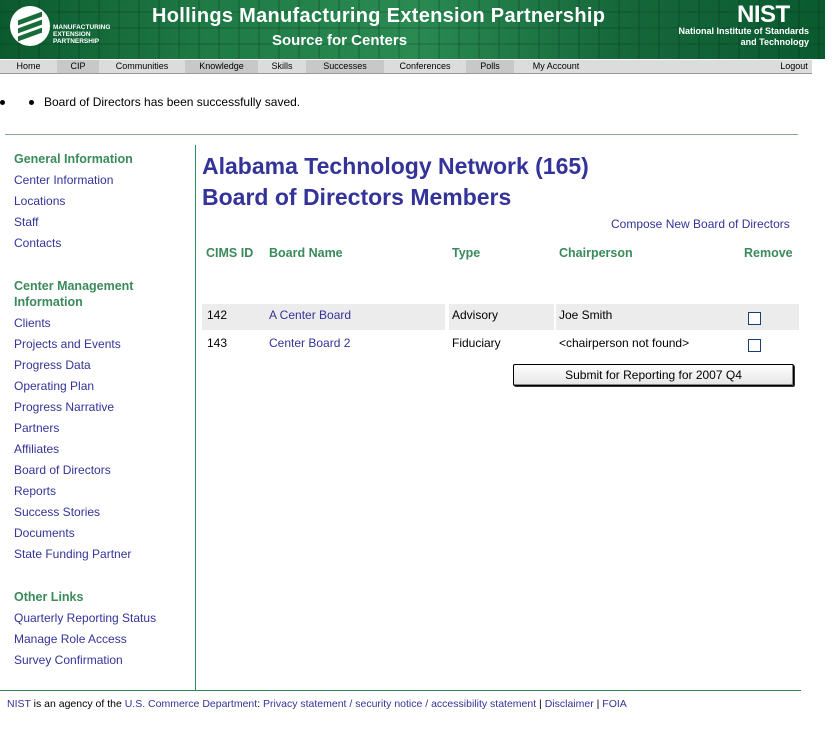 This screenshot has height=737, width=839. Describe the element at coordinates (72, 554) in the screenshot. I see `sidebar-item-state-funding-partner: State Funding Partner` at that location.